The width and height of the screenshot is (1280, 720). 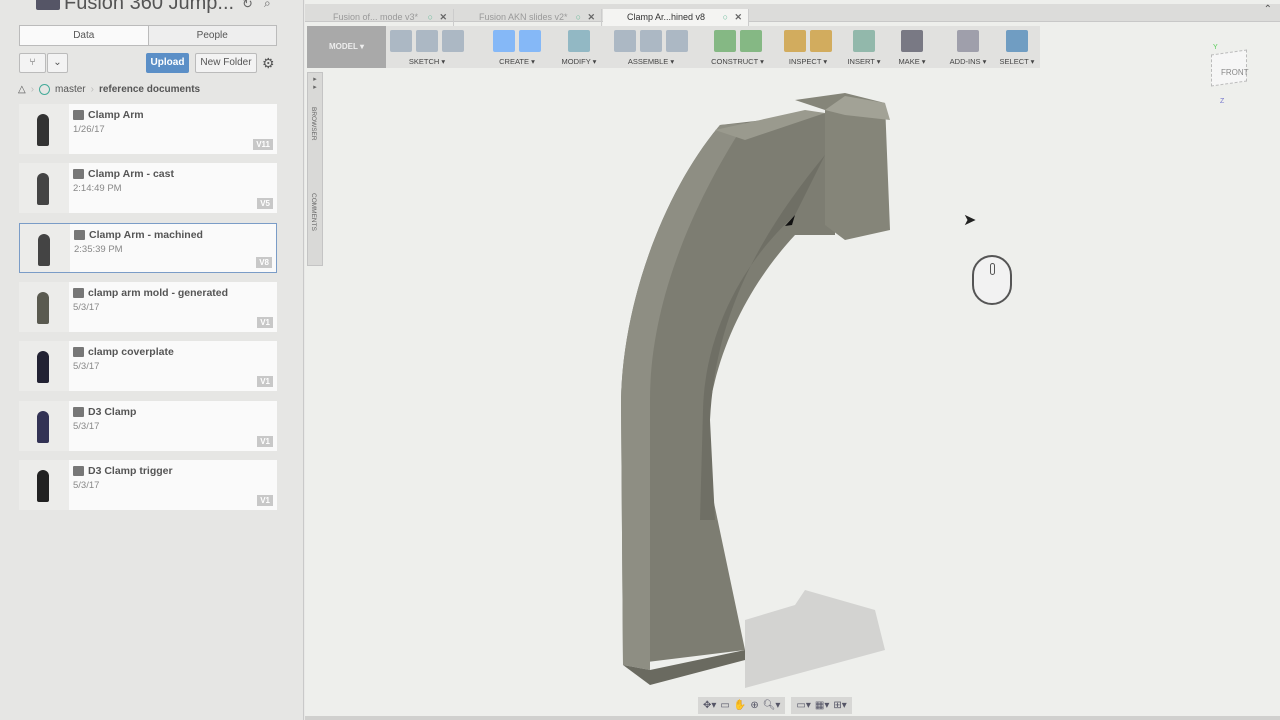 What do you see at coordinates (22, 89) in the screenshot?
I see `hub-icon: △` at bounding box center [22, 89].